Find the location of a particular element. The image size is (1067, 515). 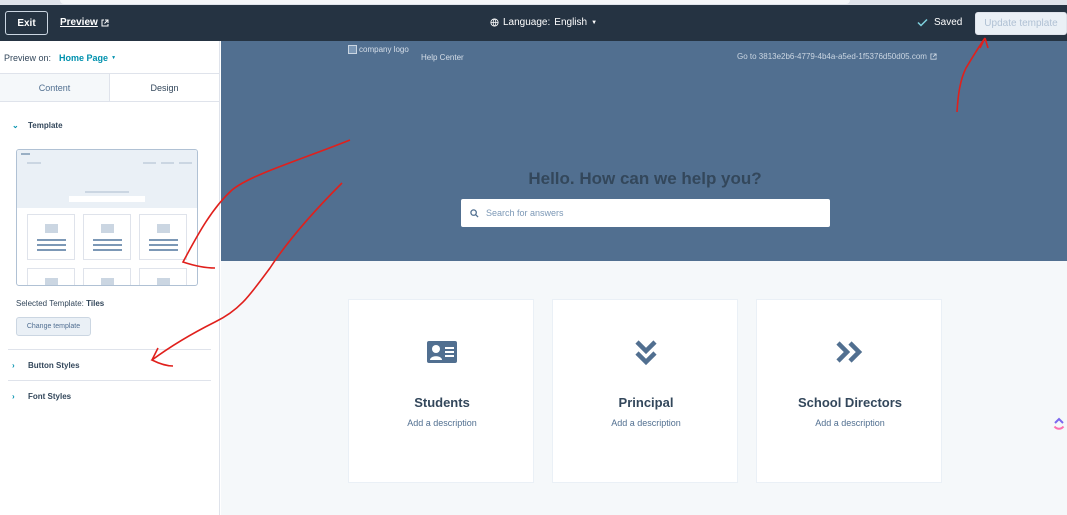

preview-on-selector: Preview on: Home Page ▼ is located at coordinates (60, 58).